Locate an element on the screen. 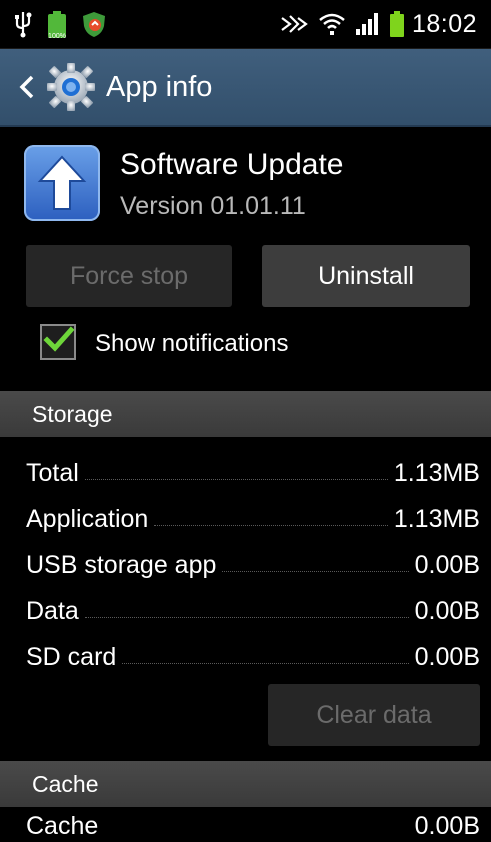 The width and height of the screenshot is (491, 842). show-notifications-checkbox is located at coordinates (58, 342).